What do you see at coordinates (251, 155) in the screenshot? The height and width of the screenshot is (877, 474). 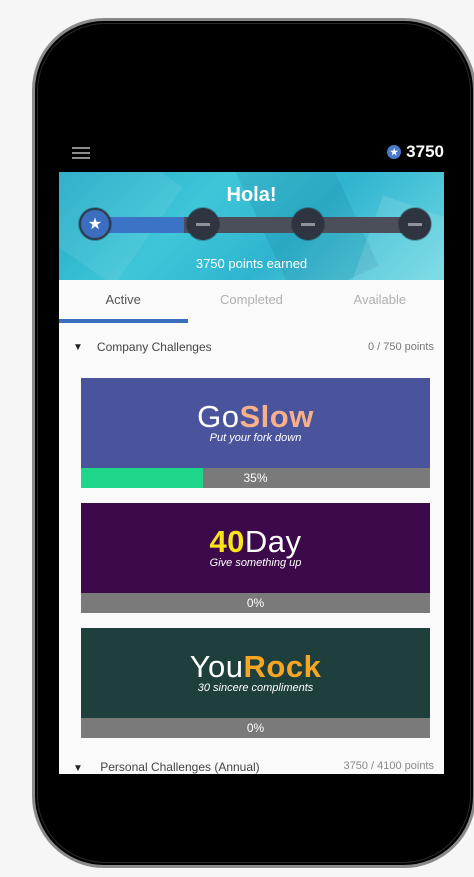 I see `top-app-bar: ★ 3750` at bounding box center [251, 155].